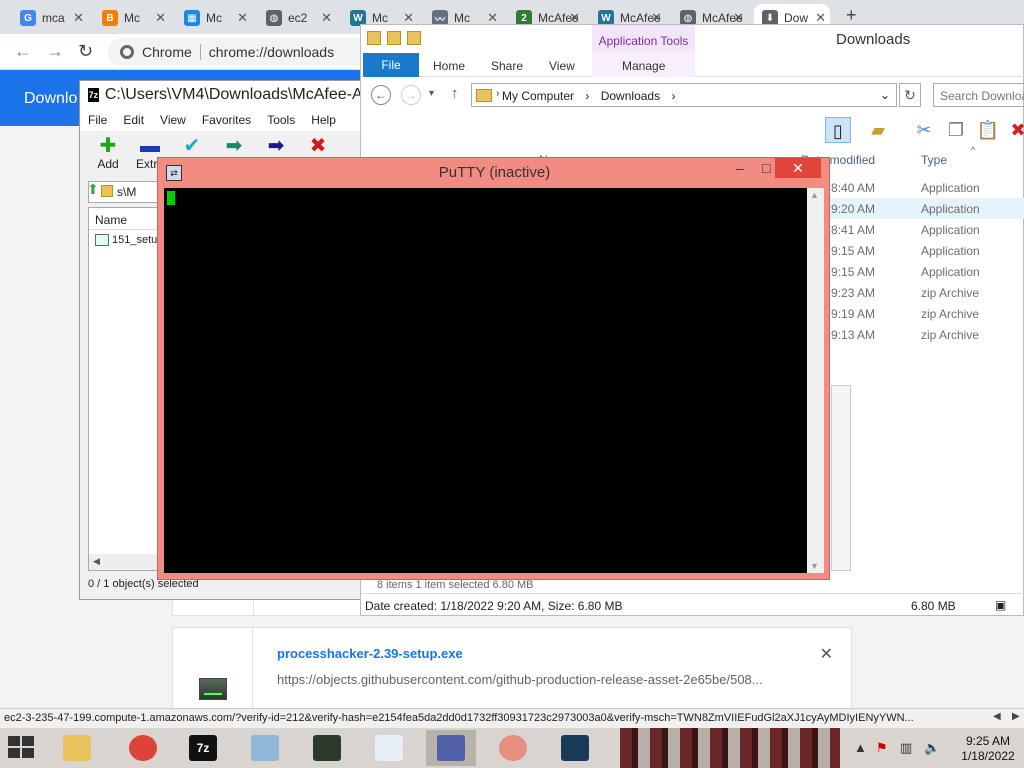 The image size is (1024, 768). I want to click on tab-view: View, so click(562, 66).